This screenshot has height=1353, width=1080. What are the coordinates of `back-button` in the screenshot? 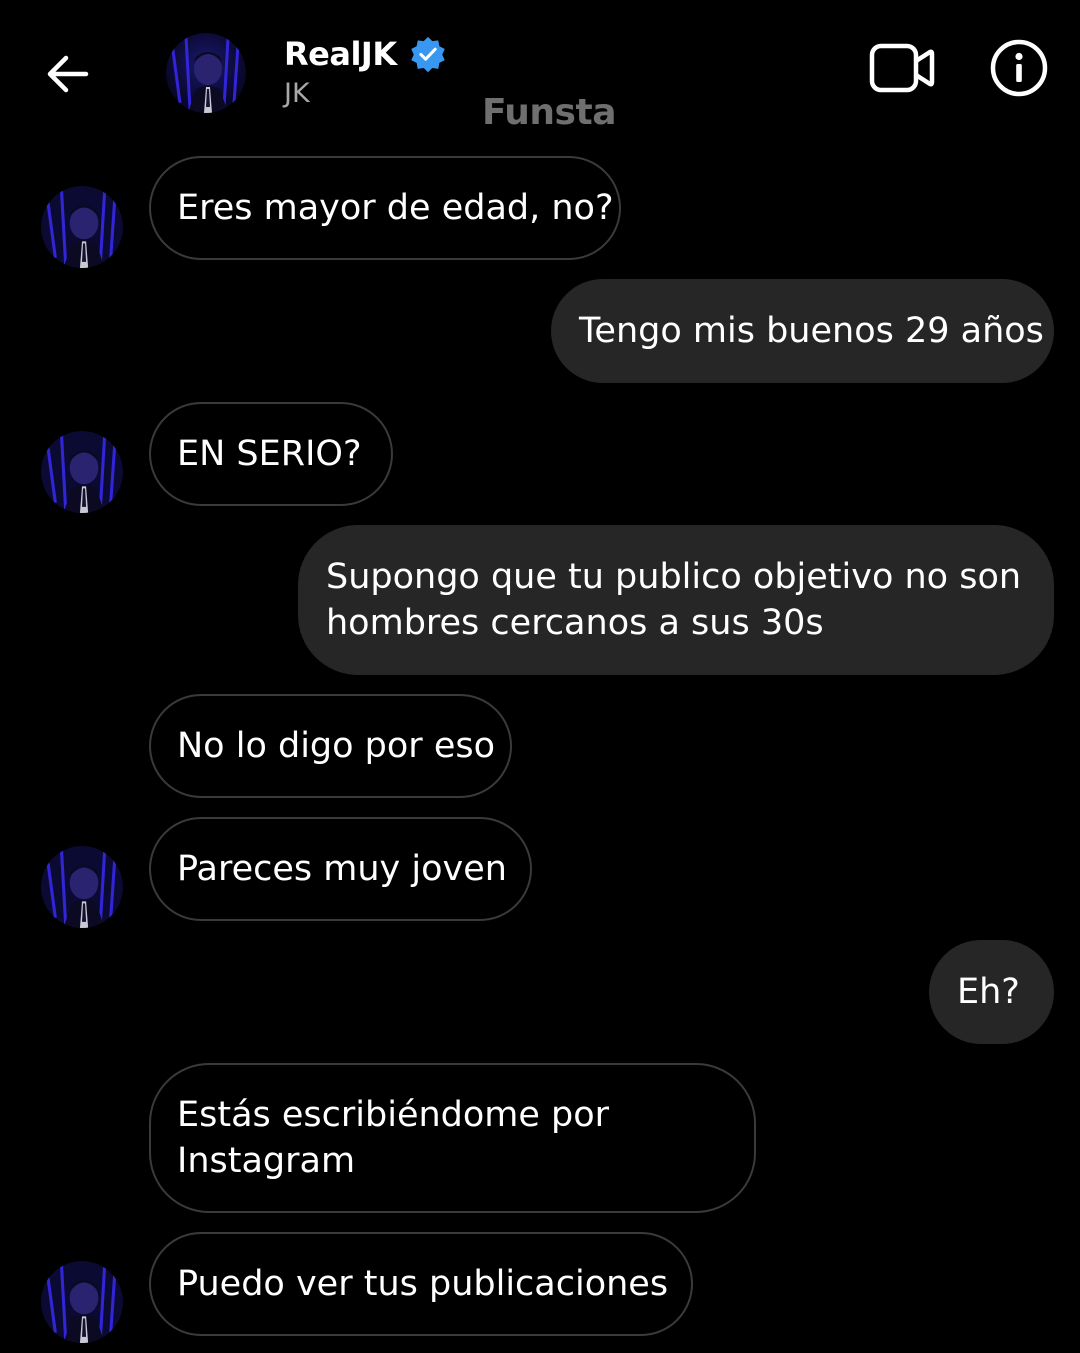 It's located at (66, 74).